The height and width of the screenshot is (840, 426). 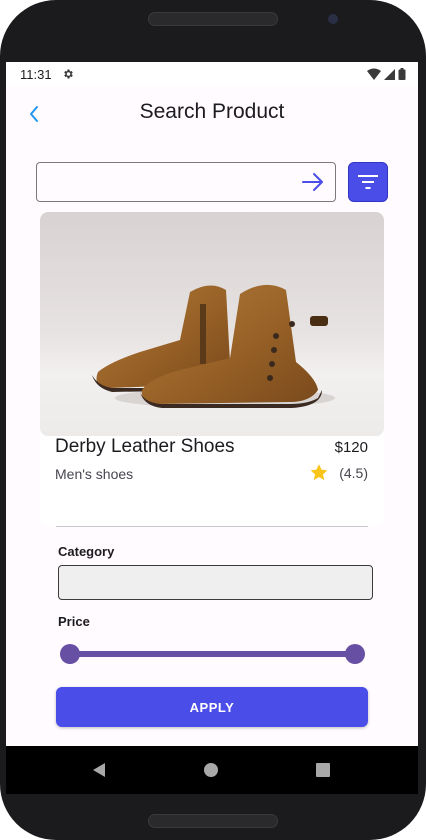 I want to click on signal-icon, so click(x=389, y=74).